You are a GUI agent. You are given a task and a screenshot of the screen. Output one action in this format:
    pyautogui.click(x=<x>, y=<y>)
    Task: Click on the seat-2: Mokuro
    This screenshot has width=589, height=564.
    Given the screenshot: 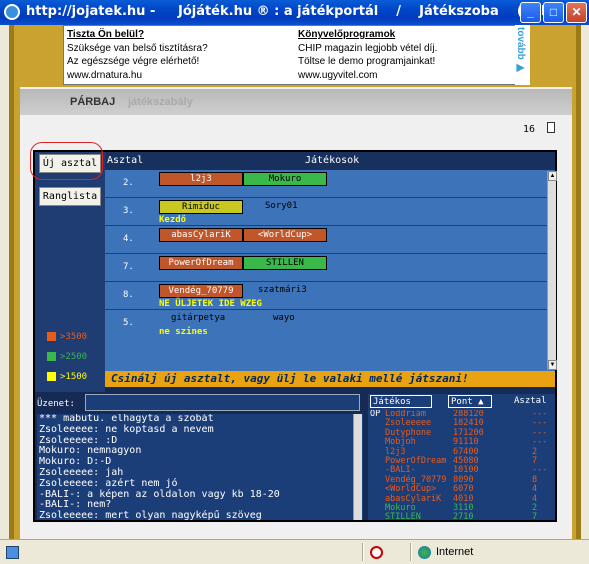 What is the action you would take?
    pyautogui.click(x=285, y=179)
    